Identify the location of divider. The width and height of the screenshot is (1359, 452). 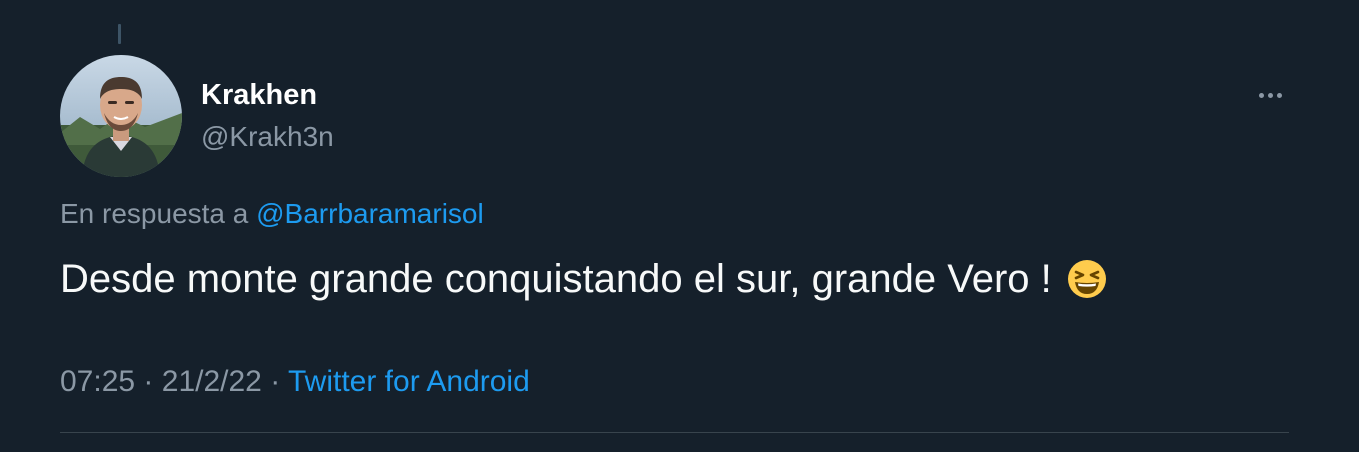
(674, 432).